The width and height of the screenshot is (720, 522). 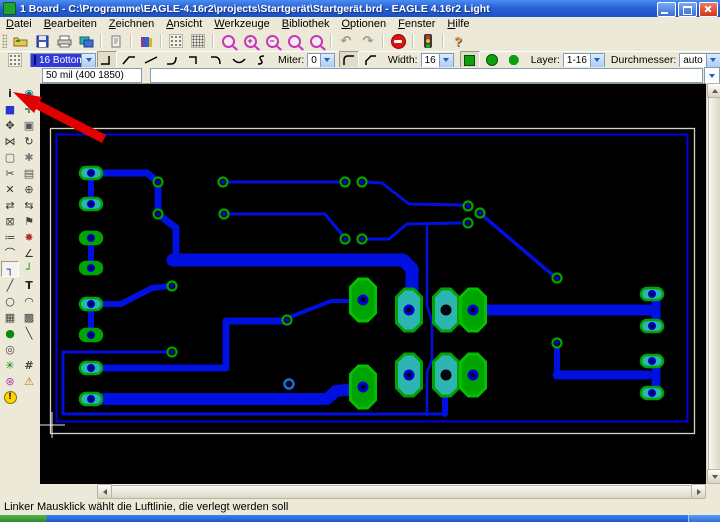 I want to click on tool-wire: ╱, so click(x=10, y=285).